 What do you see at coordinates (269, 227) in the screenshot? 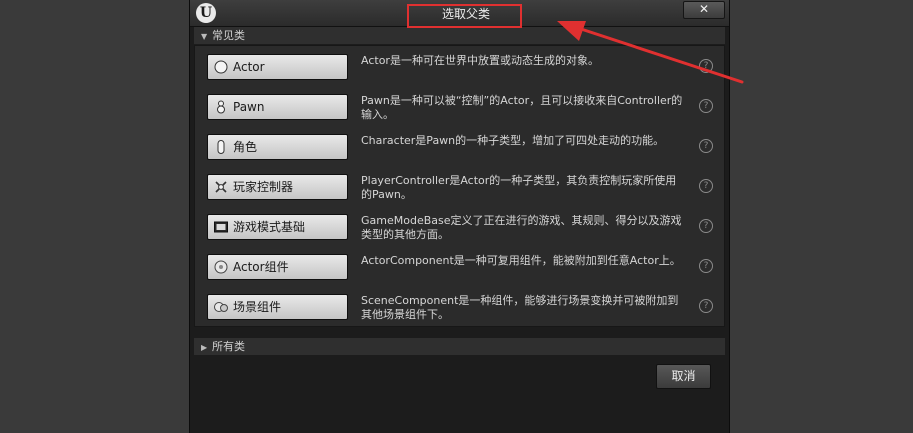
I see `class-button-label: 游戏模式基础` at bounding box center [269, 227].